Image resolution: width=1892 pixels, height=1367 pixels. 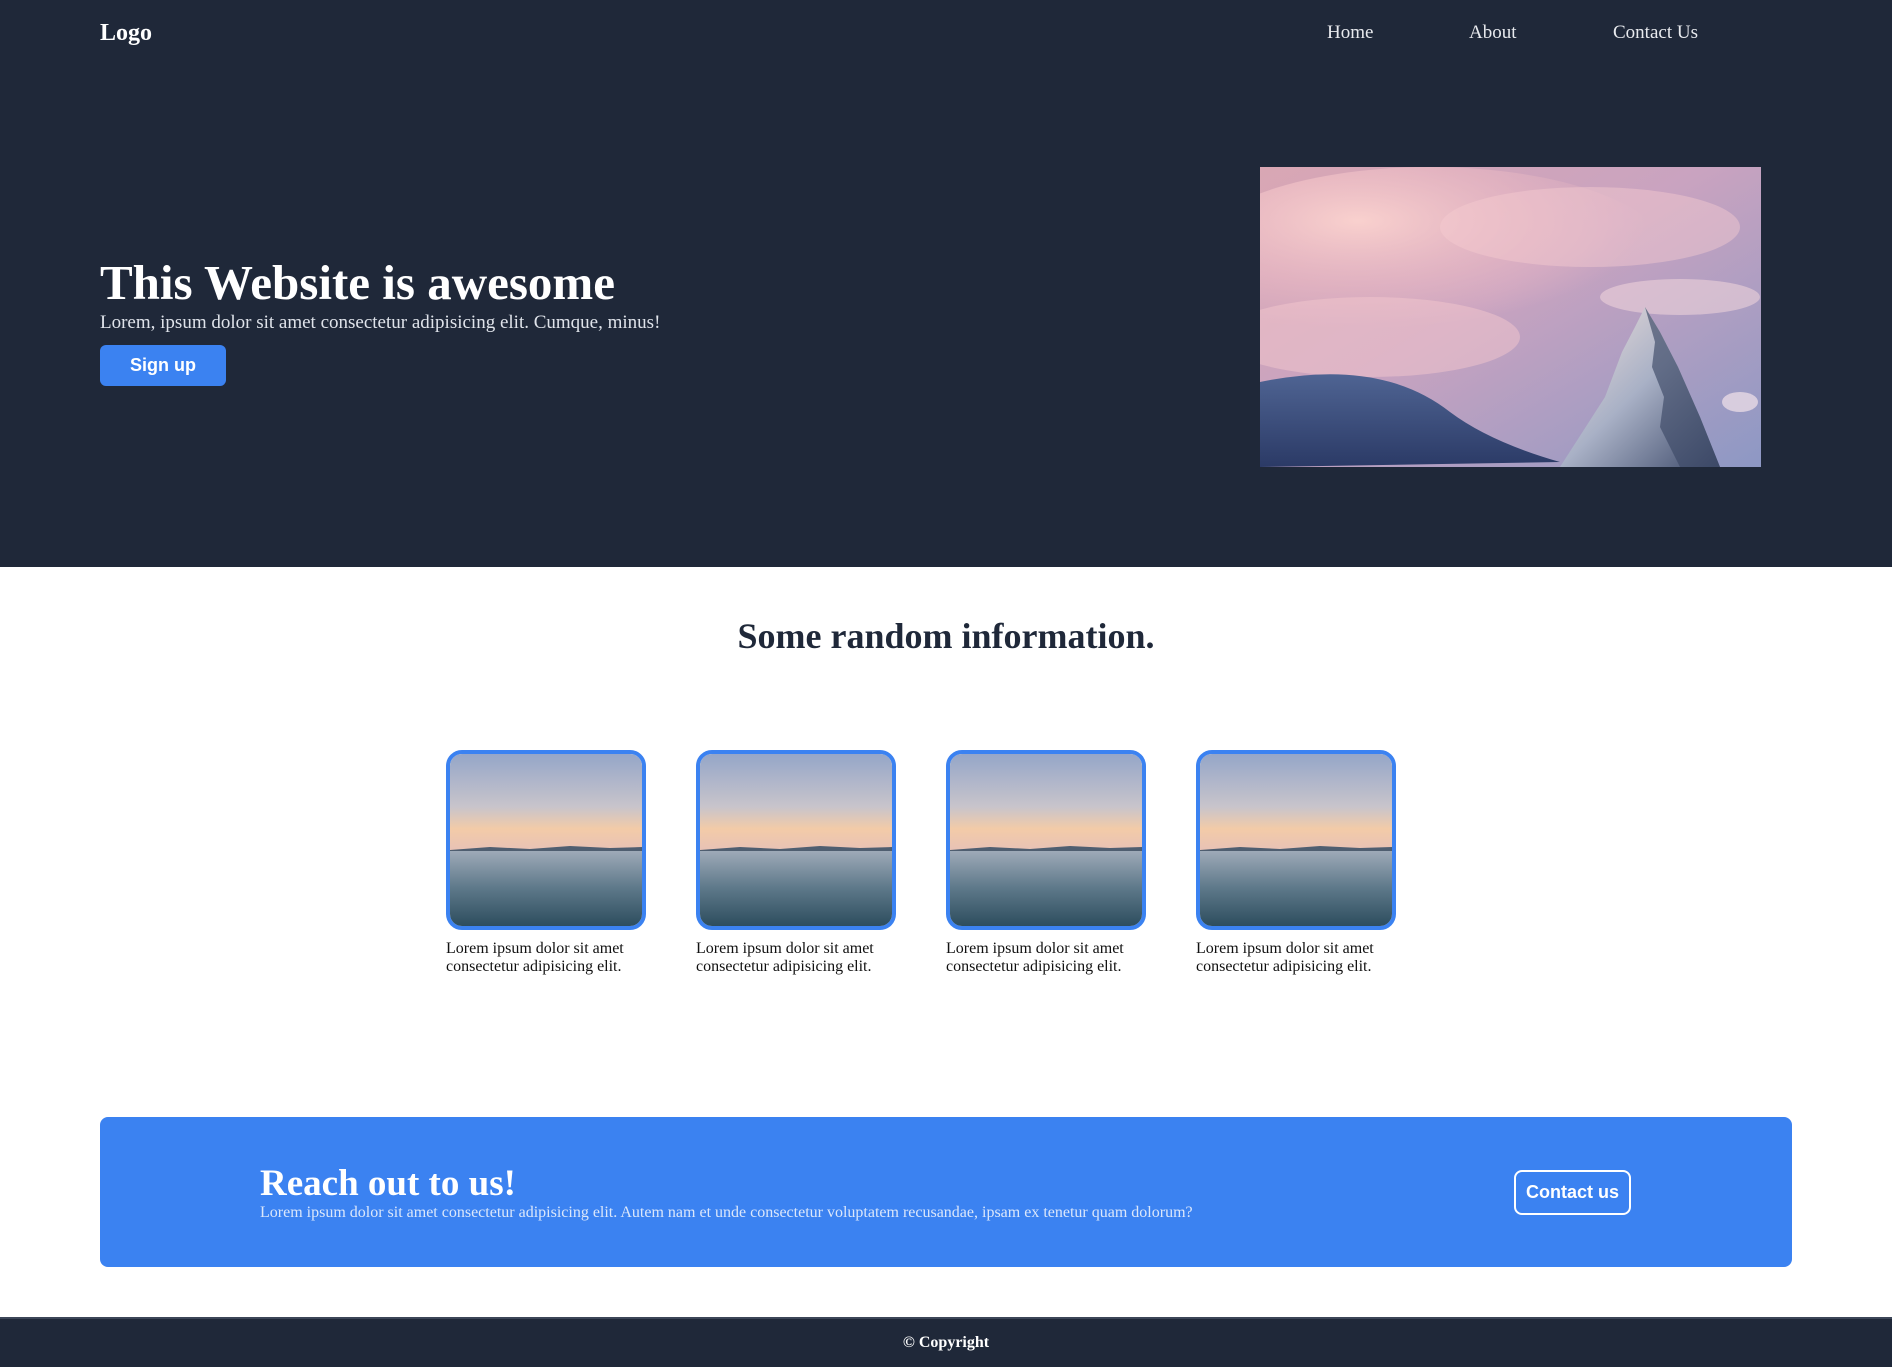 I want to click on hero-mountain-image, so click(x=1510, y=317).